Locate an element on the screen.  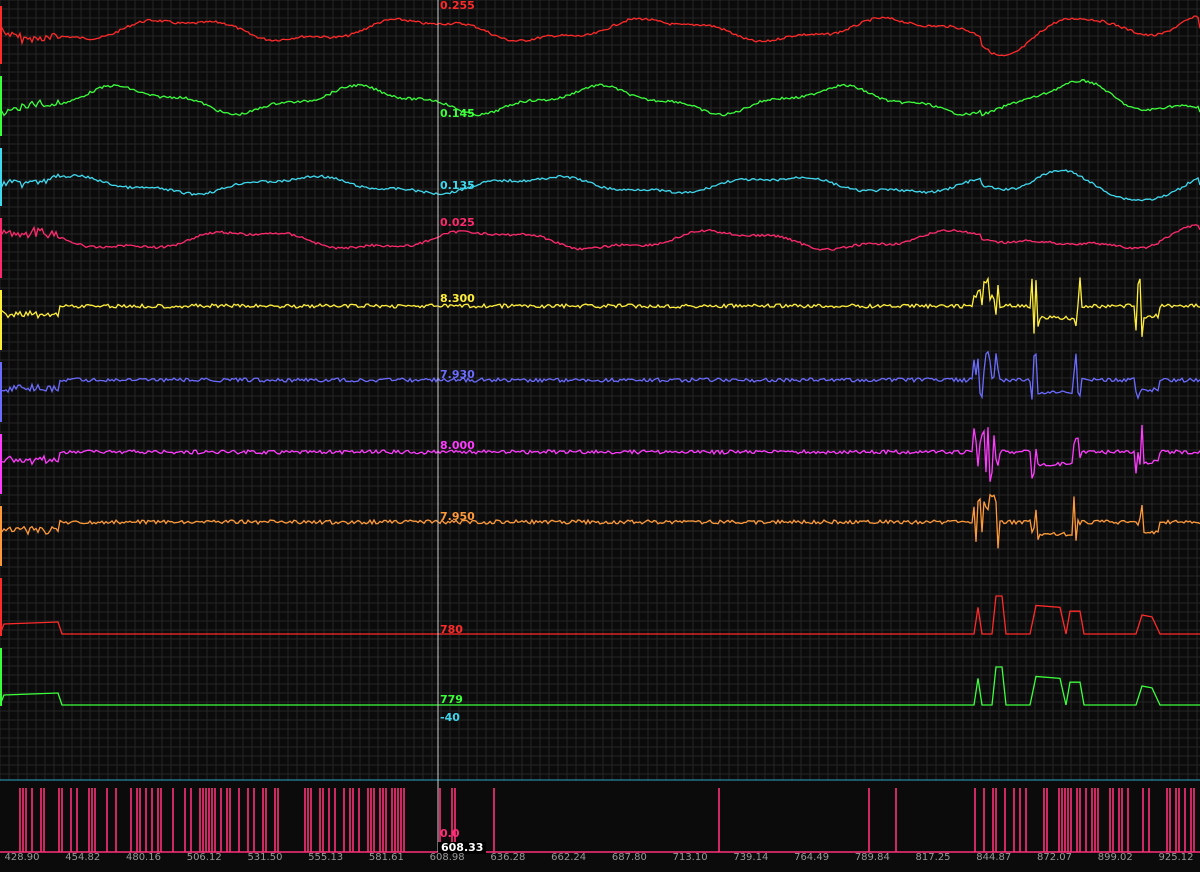
time-tick-label: 925.12 is located at coordinates (1176, 857).